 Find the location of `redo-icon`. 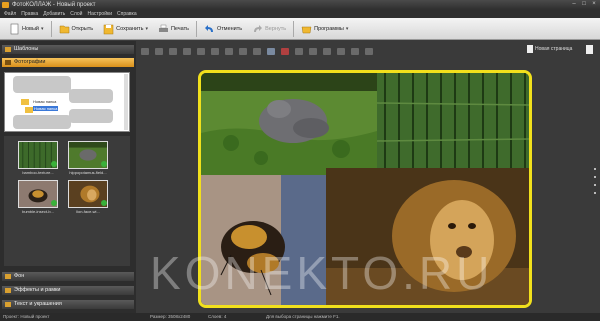

redo-icon is located at coordinates (258, 28).